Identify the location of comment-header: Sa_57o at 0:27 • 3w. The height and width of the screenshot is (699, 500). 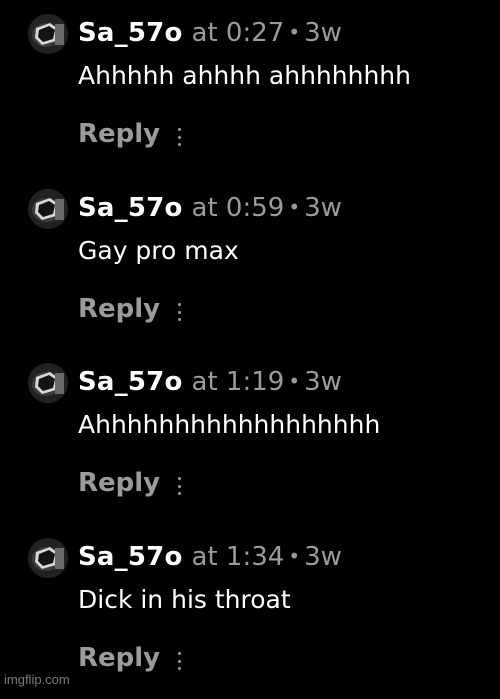
(210, 32).